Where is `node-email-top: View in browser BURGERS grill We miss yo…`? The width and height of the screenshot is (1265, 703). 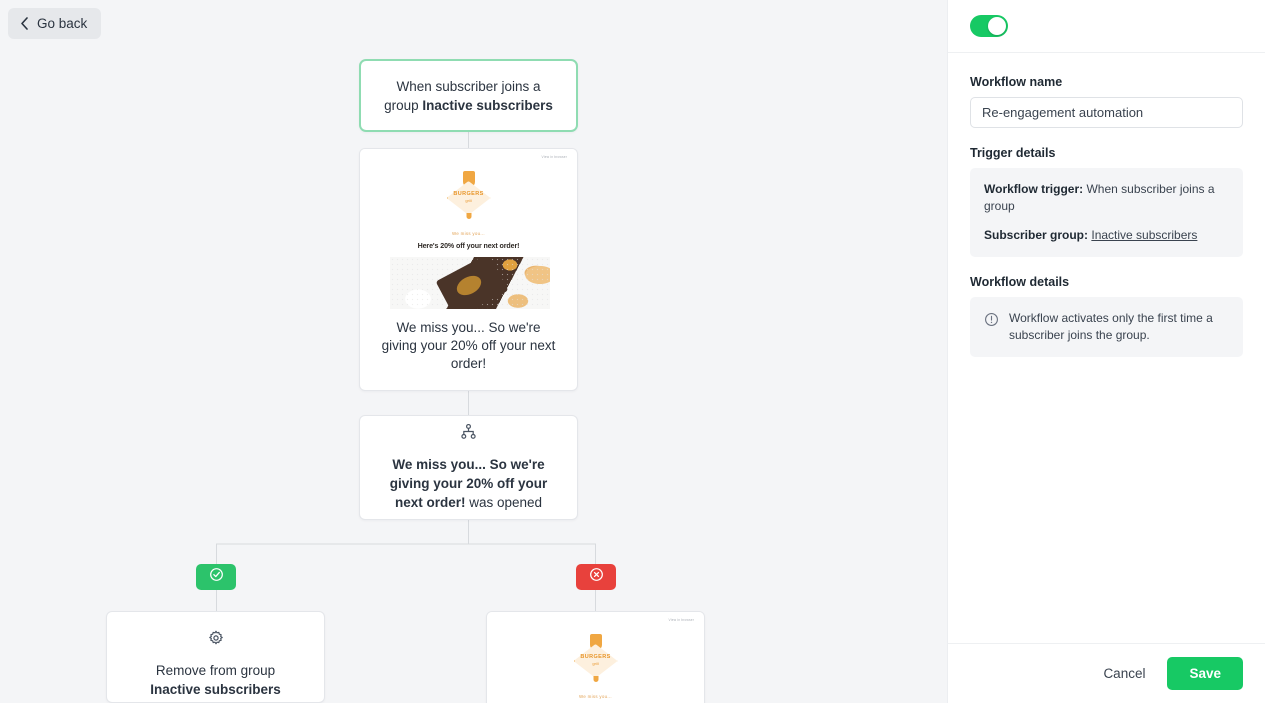 node-email-top: View in browser BURGERS grill We miss yo… is located at coordinates (468, 269).